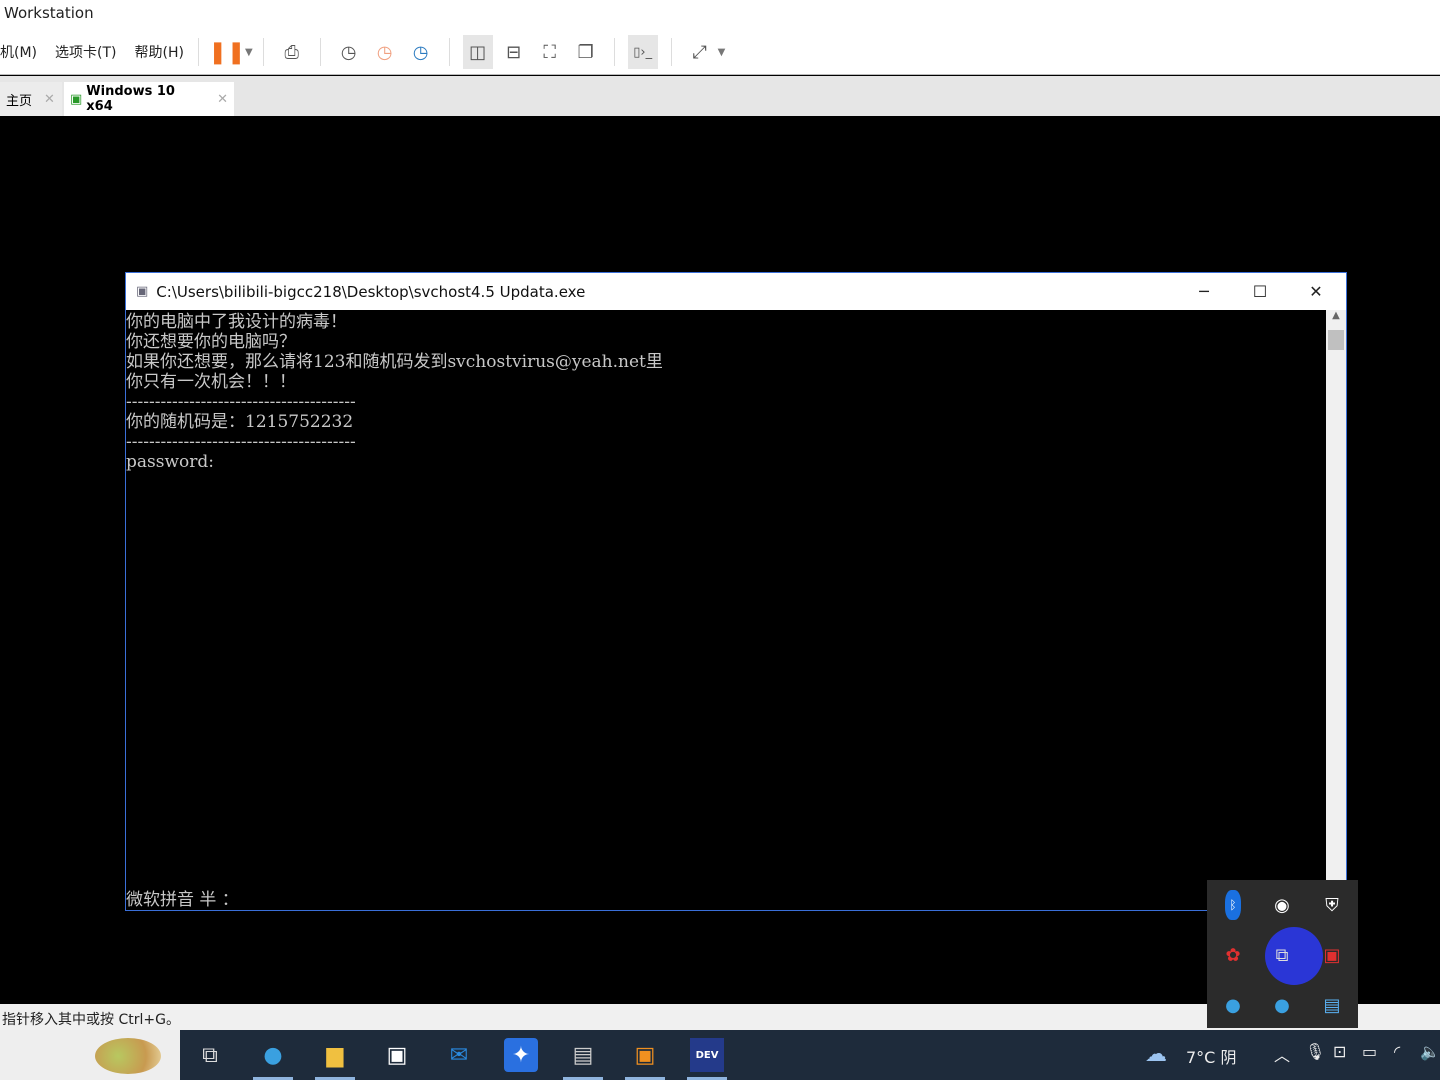 This screenshot has height=1080, width=1440. What do you see at coordinates (76, 99) in the screenshot?
I see `vm-icon: ▣` at bounding box center [76, 99].